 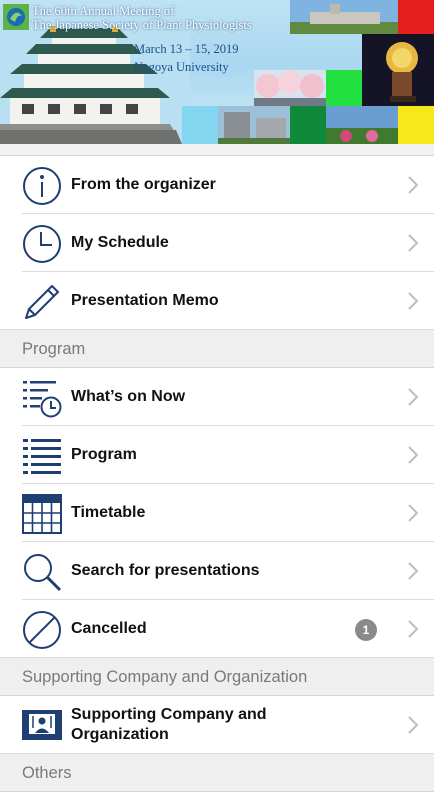 I want to click on menu-item-supporting-company: Supporting Company and Organization, so click(x=217, y=725).